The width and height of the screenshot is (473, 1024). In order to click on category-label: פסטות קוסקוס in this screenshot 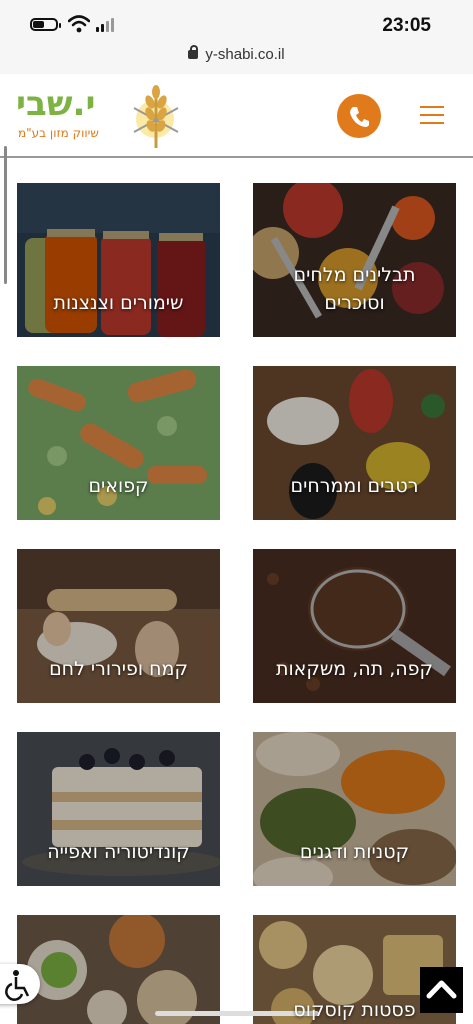, I will do `click(354, 1010)`.